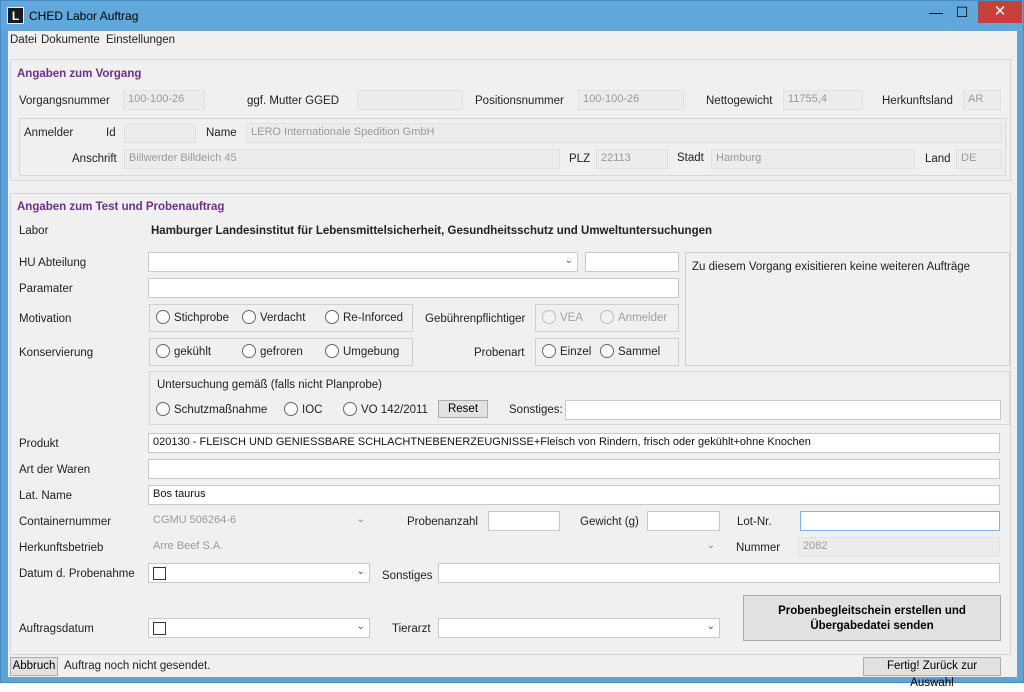 The width and height of the screenshot is (1024, 692). I want to click on radio-umgebung: Umgebung, so click(362, 351).